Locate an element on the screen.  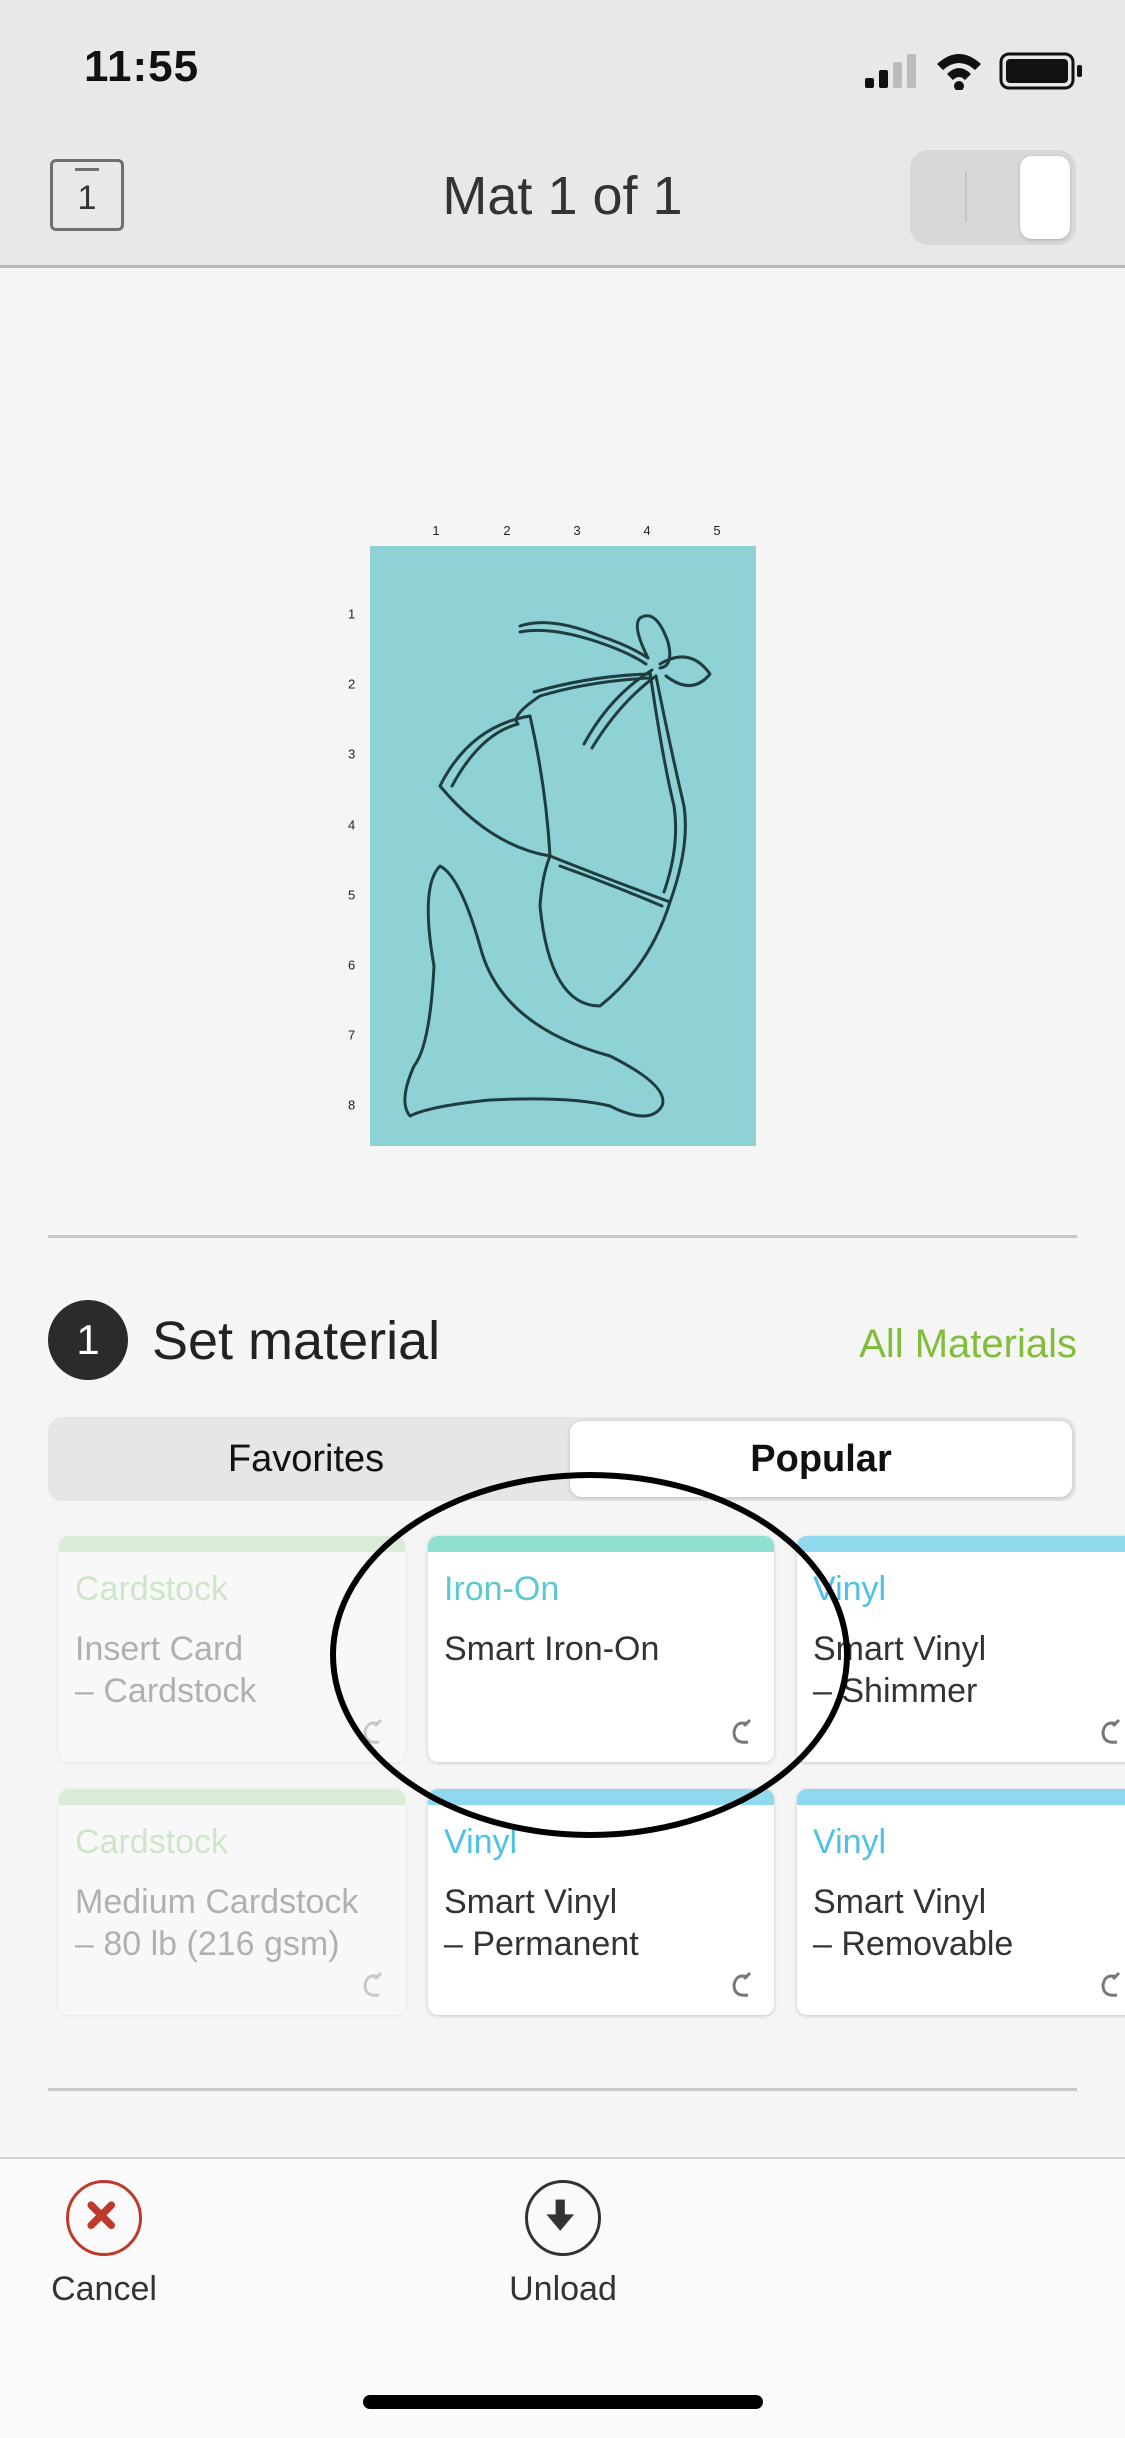
card-category: Iron-On is located at coordinates (502, 1589).